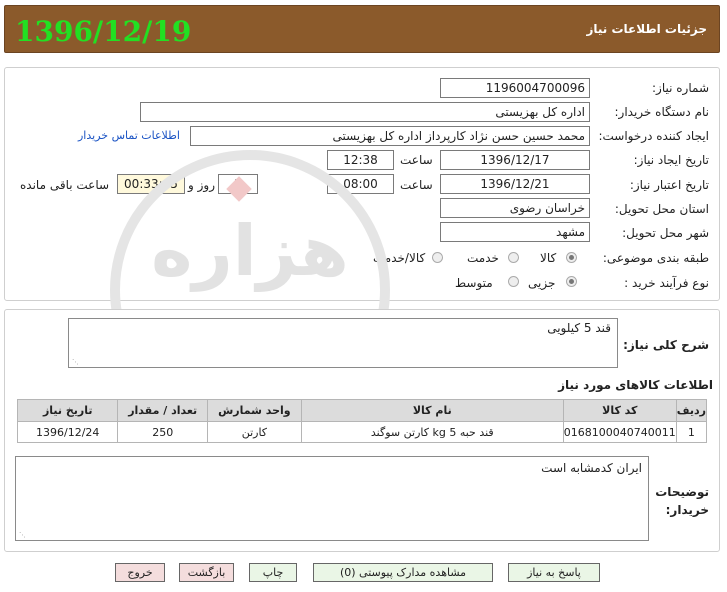 The width and height of the screenshot is (727, 592). I want to click on page-title: جزئیات اطلاعات نیاز, so click(646, 29).